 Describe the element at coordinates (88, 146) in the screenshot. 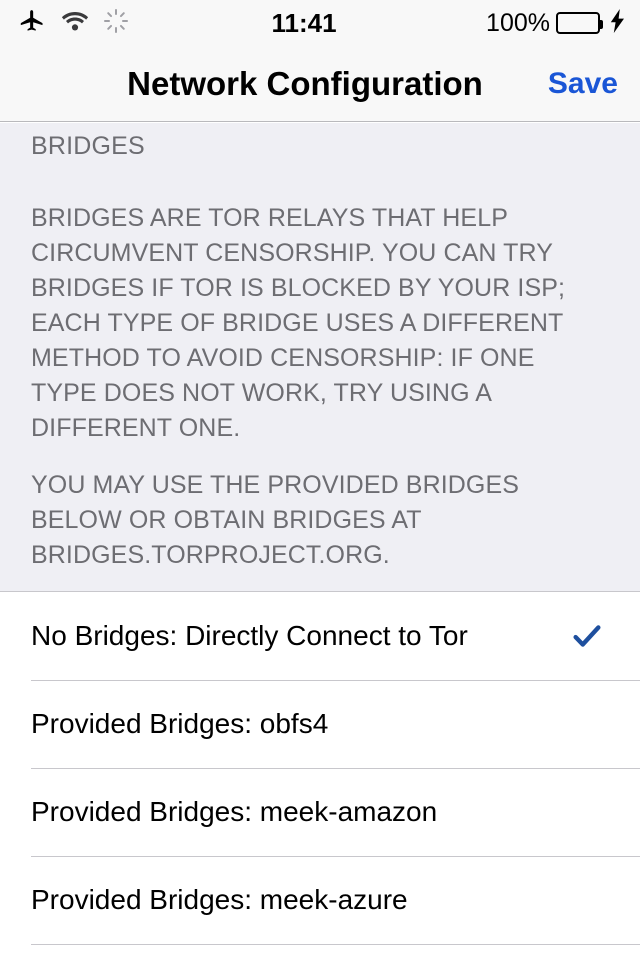

I see `section-title: BRIDGES` at that location.